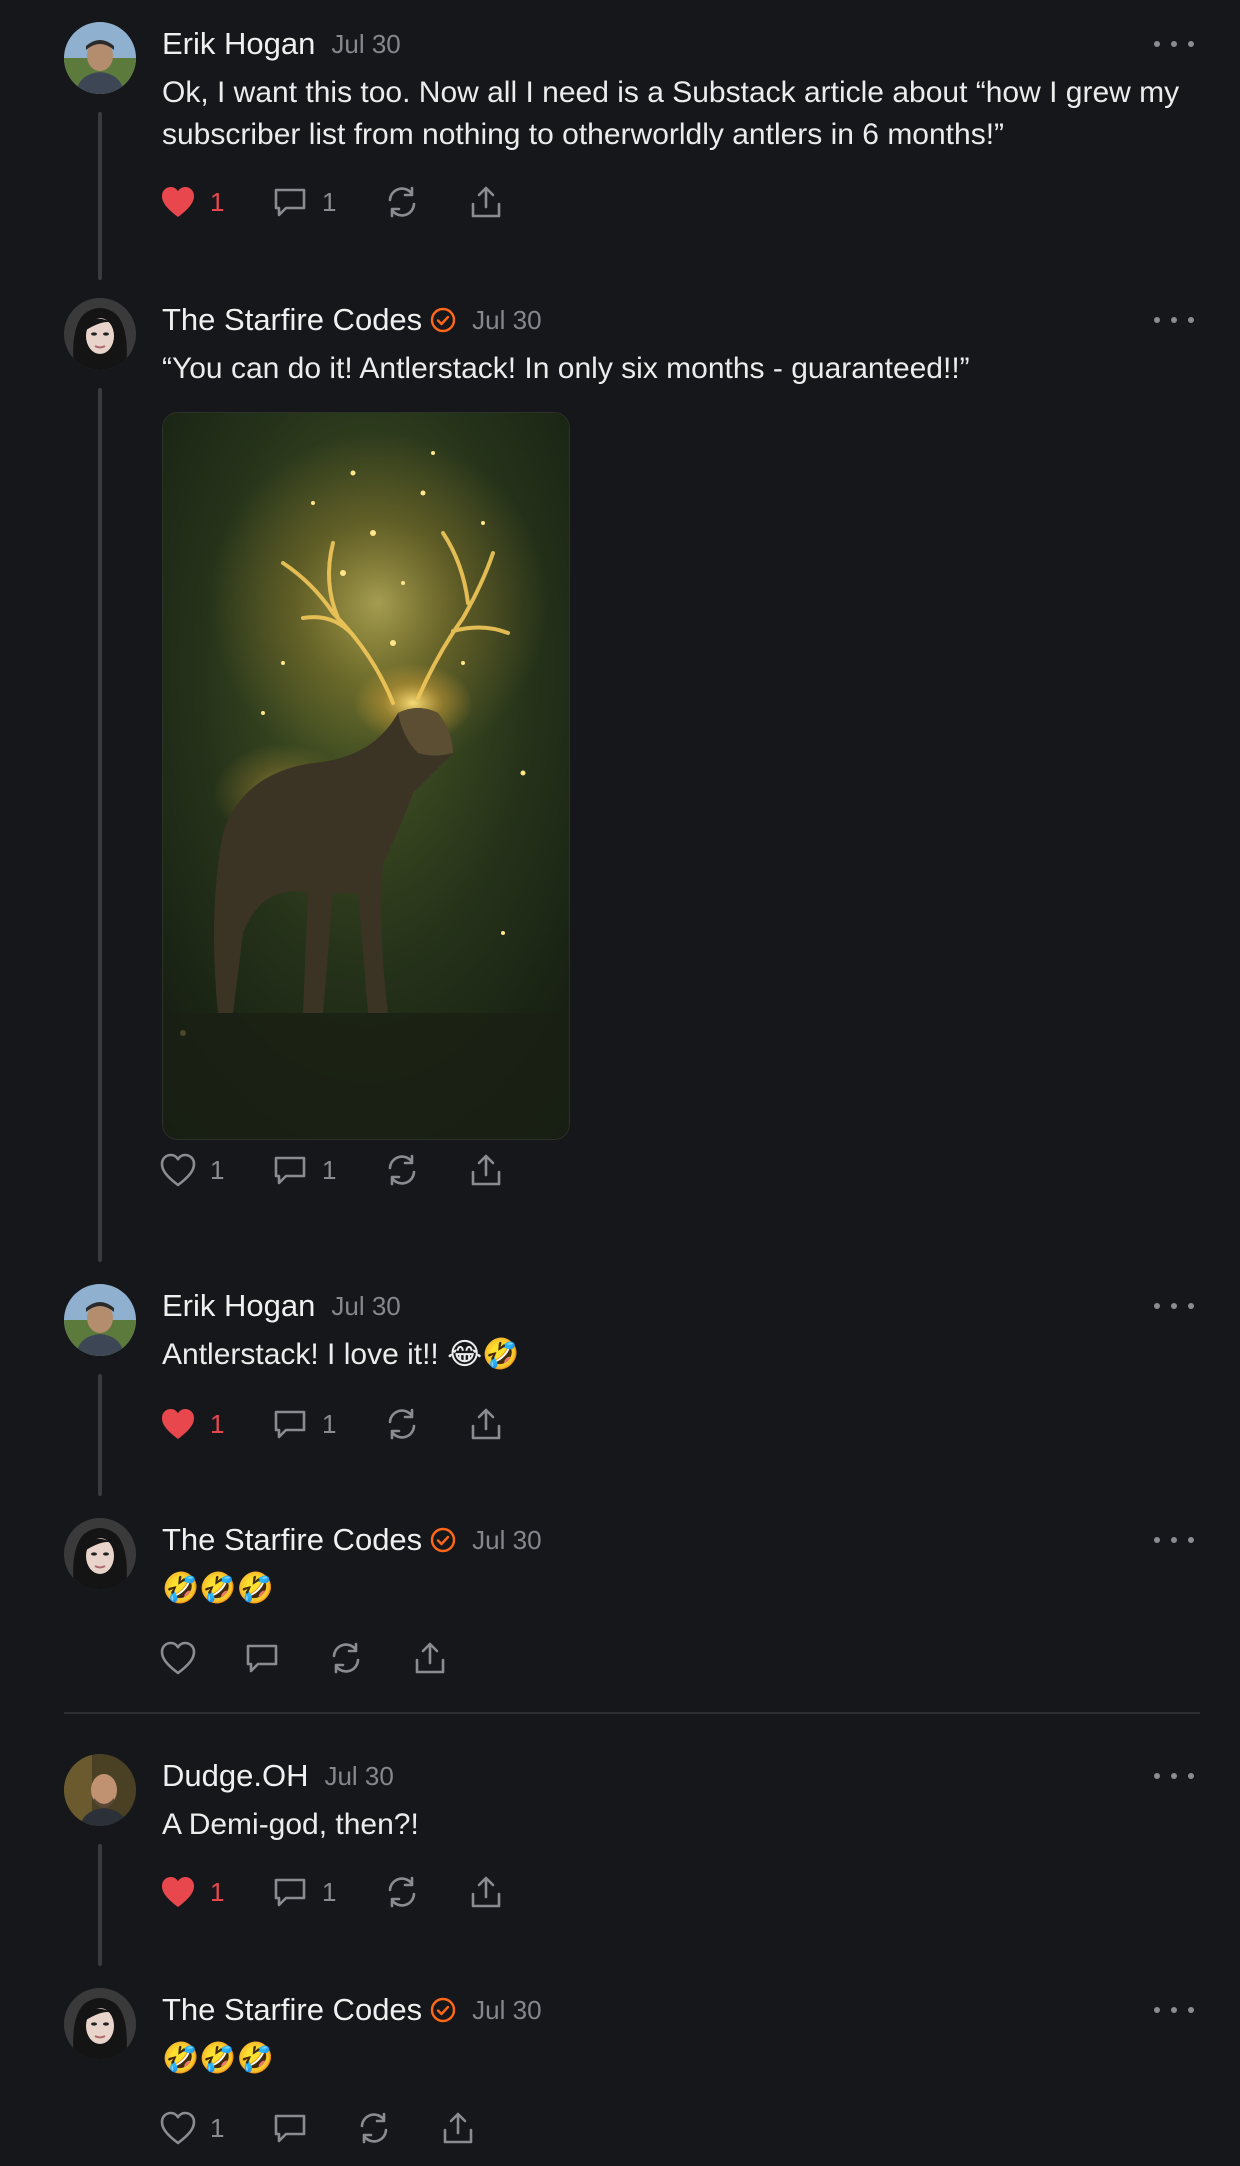 Image resolution: width=1240 pixels, height=2166 pixels. Describe the element at coordinates (235, 1776) in the screenshot. I see `author-name: Dudge.OH` at that location.